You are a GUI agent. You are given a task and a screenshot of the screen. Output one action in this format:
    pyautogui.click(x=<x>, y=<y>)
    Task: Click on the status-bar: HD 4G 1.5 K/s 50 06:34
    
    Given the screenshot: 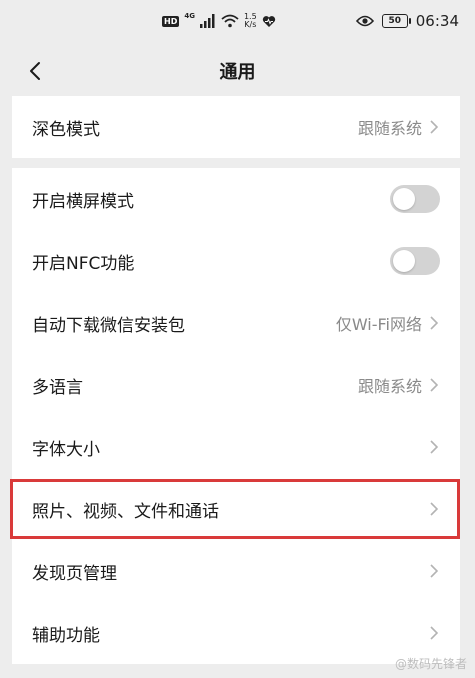 What is the action you would take?
    pyautogui.click(x=237, y=22)
    